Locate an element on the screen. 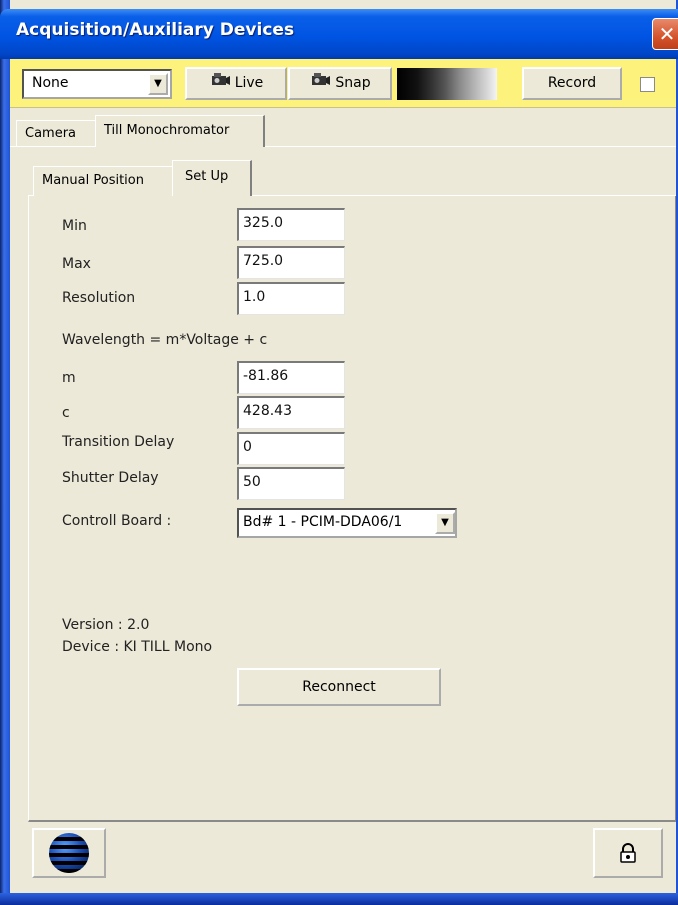  logo-button is located at coordinates (69, 853).